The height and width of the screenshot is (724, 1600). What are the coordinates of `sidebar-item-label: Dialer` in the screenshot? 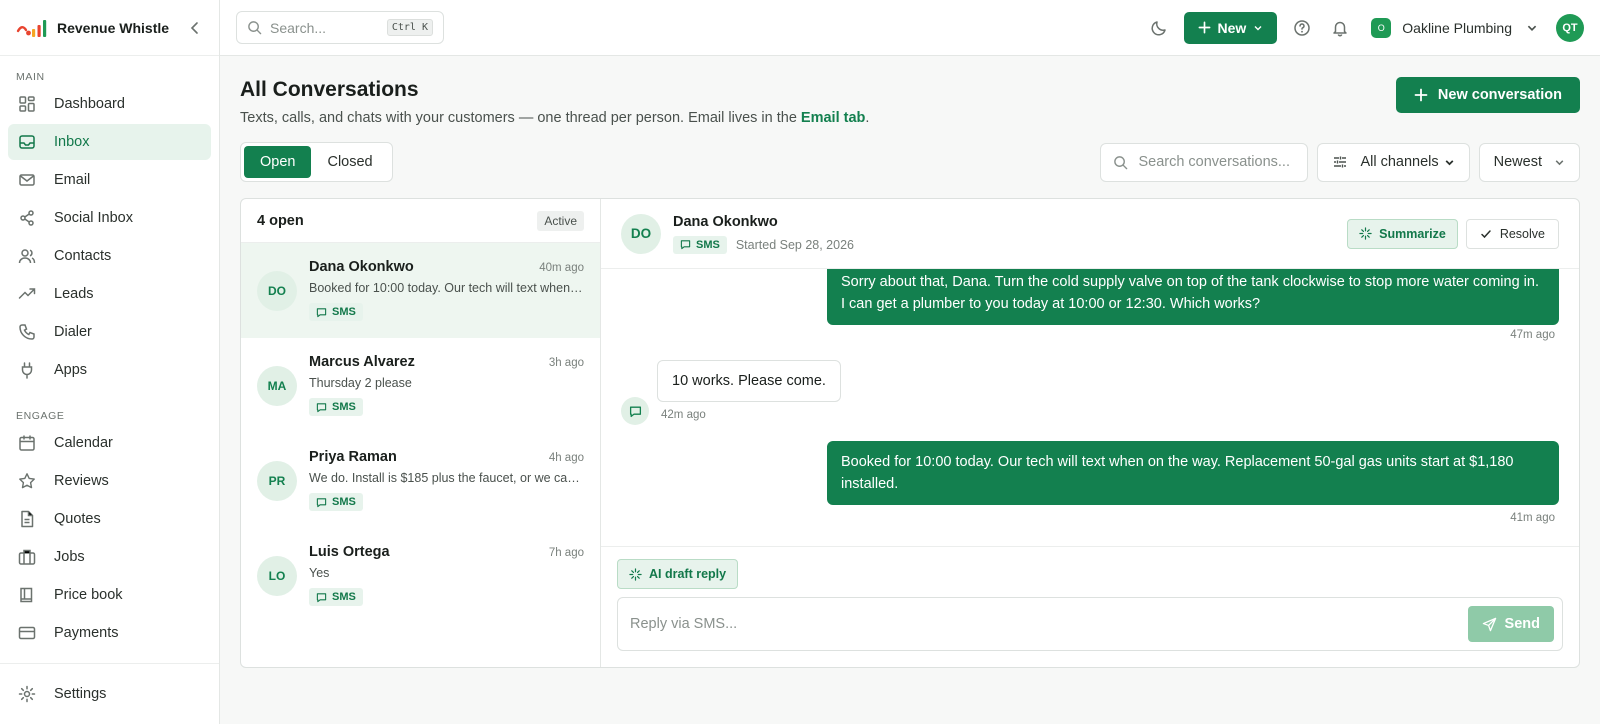 It's located at (73, 332).